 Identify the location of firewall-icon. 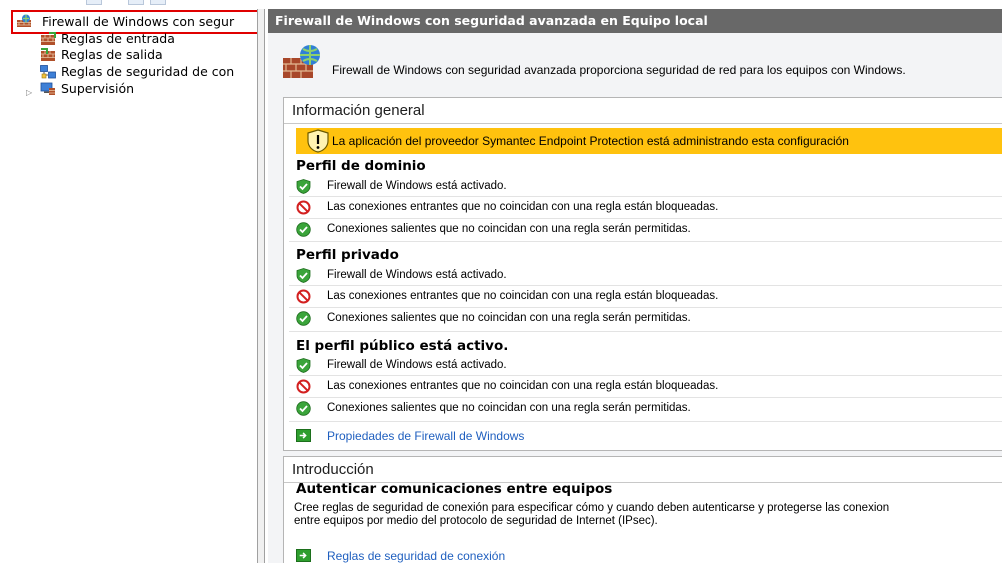
(24, 20).